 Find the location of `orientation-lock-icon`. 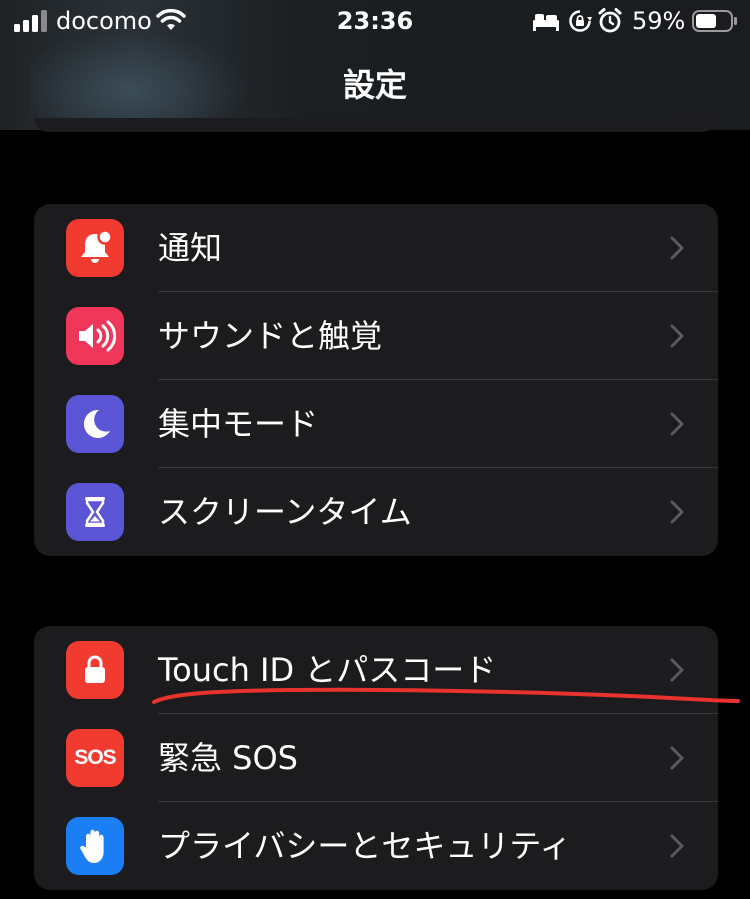

orientation-lock-icon is located at coordinates (580, 21).